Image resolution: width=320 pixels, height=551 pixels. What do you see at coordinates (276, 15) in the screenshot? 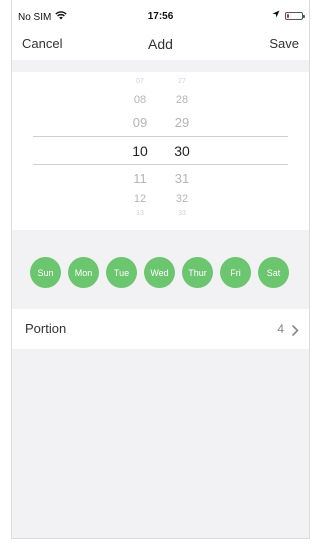
I see `location-arrow-icon` at bounding box center [276, 15].